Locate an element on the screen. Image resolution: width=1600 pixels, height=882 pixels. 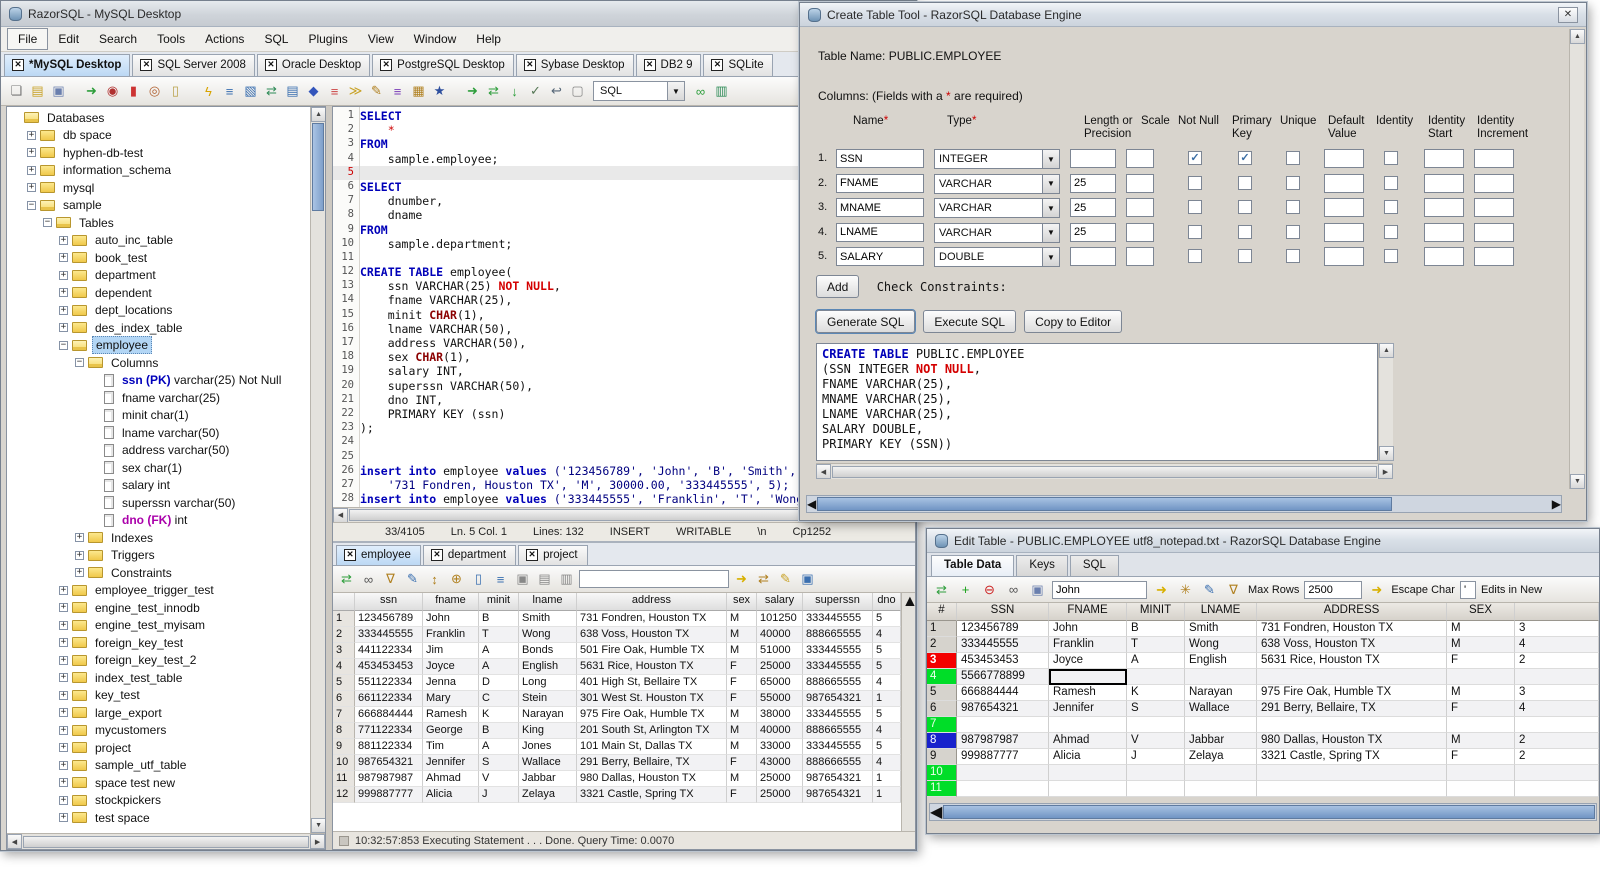
tree-item-fname-varchar-25: fname varchar(25) is located at coordinates (158, 398).